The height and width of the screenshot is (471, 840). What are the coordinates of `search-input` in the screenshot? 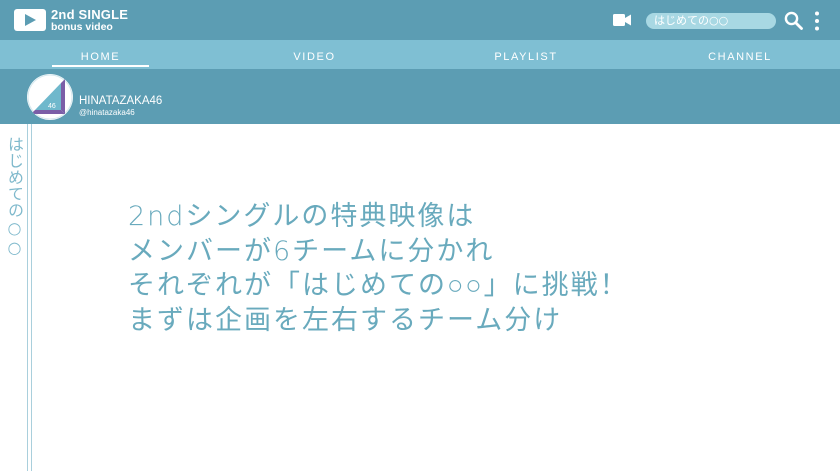 It's located at (711, 21).